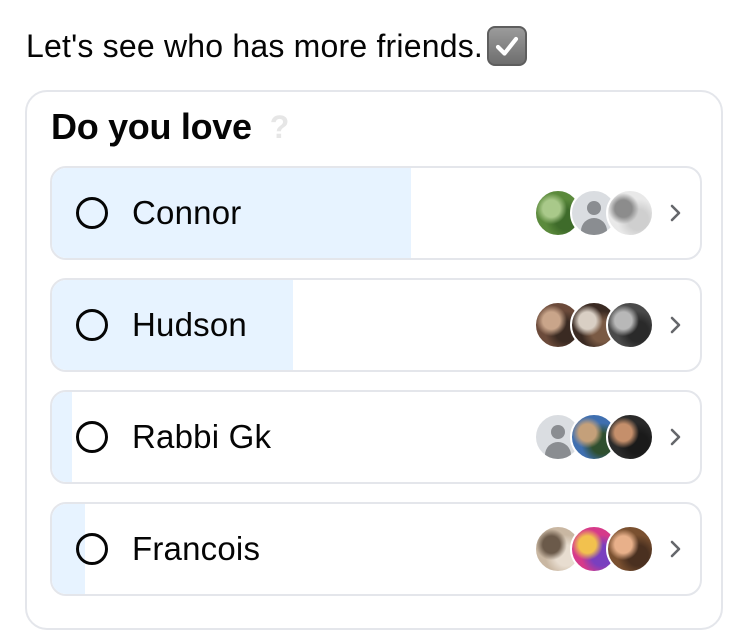 This screenshot has height=630, width=749. Describe the element at coordinates (202, 436) in the screenshot. I see `poll-option-label: Rabbi Gk` at that location.